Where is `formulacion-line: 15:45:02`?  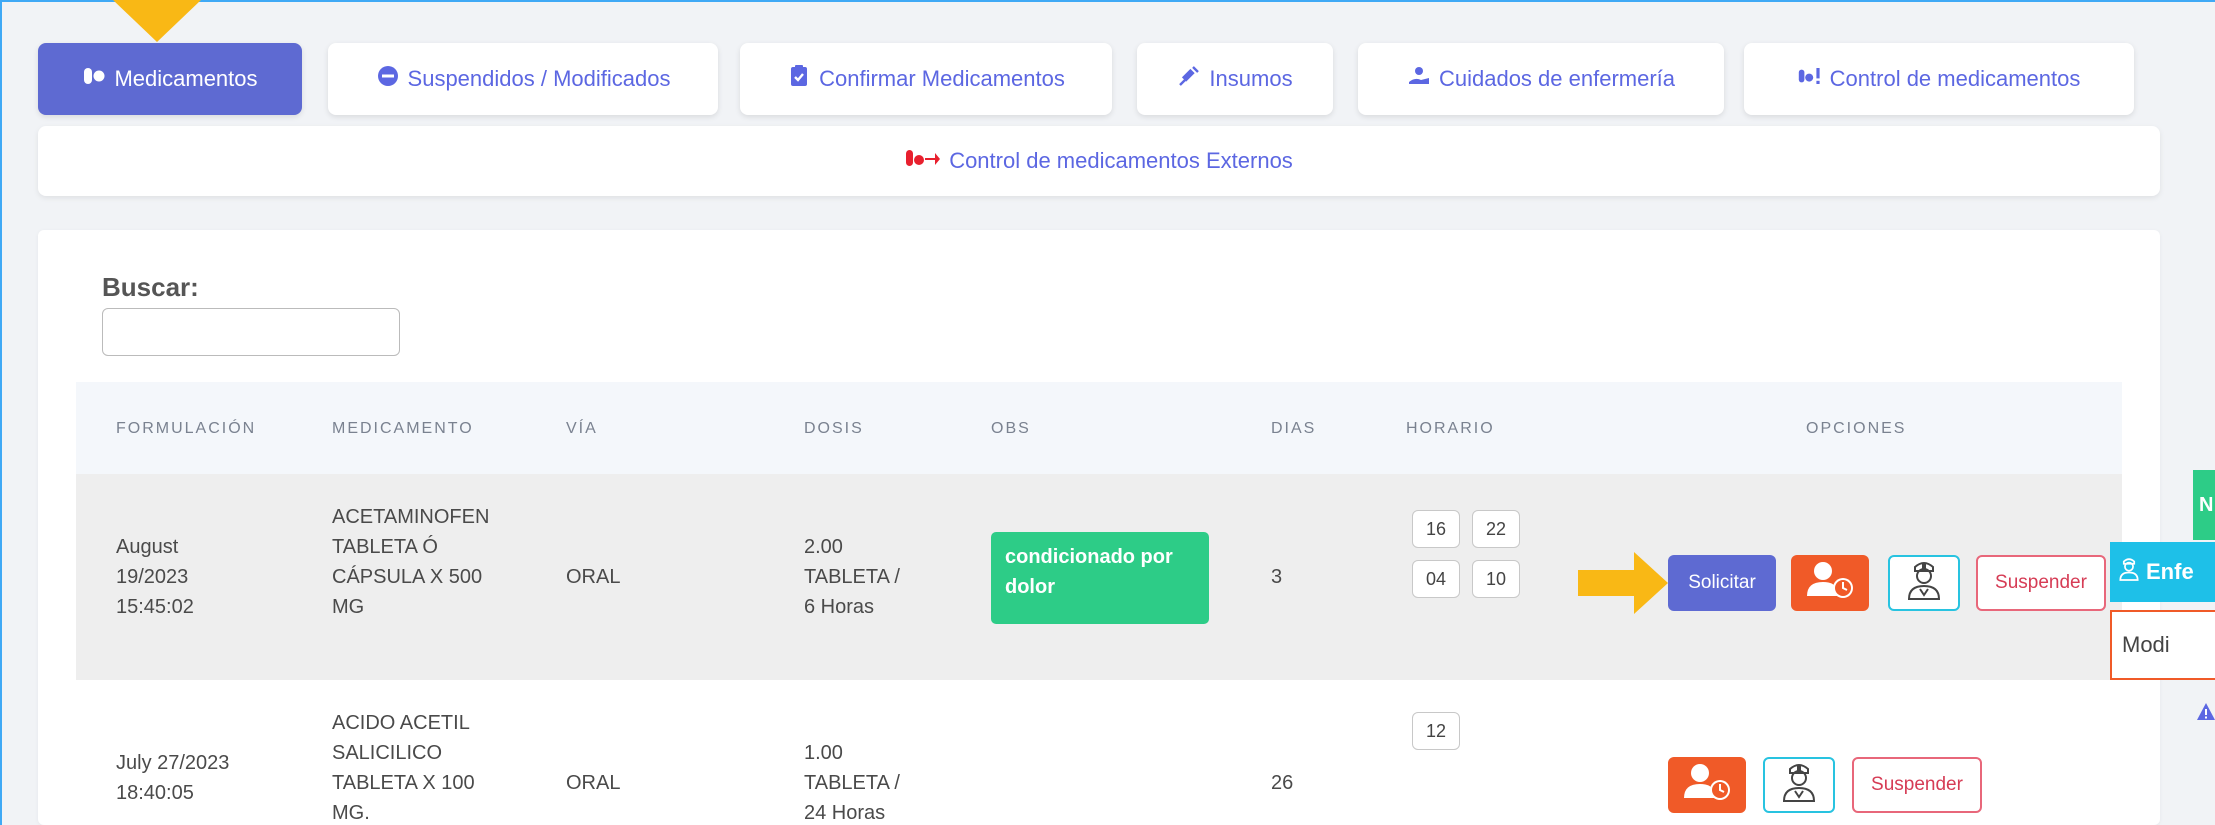 formulacion-line: 15:45:02 is located at coordinates (155, 607).